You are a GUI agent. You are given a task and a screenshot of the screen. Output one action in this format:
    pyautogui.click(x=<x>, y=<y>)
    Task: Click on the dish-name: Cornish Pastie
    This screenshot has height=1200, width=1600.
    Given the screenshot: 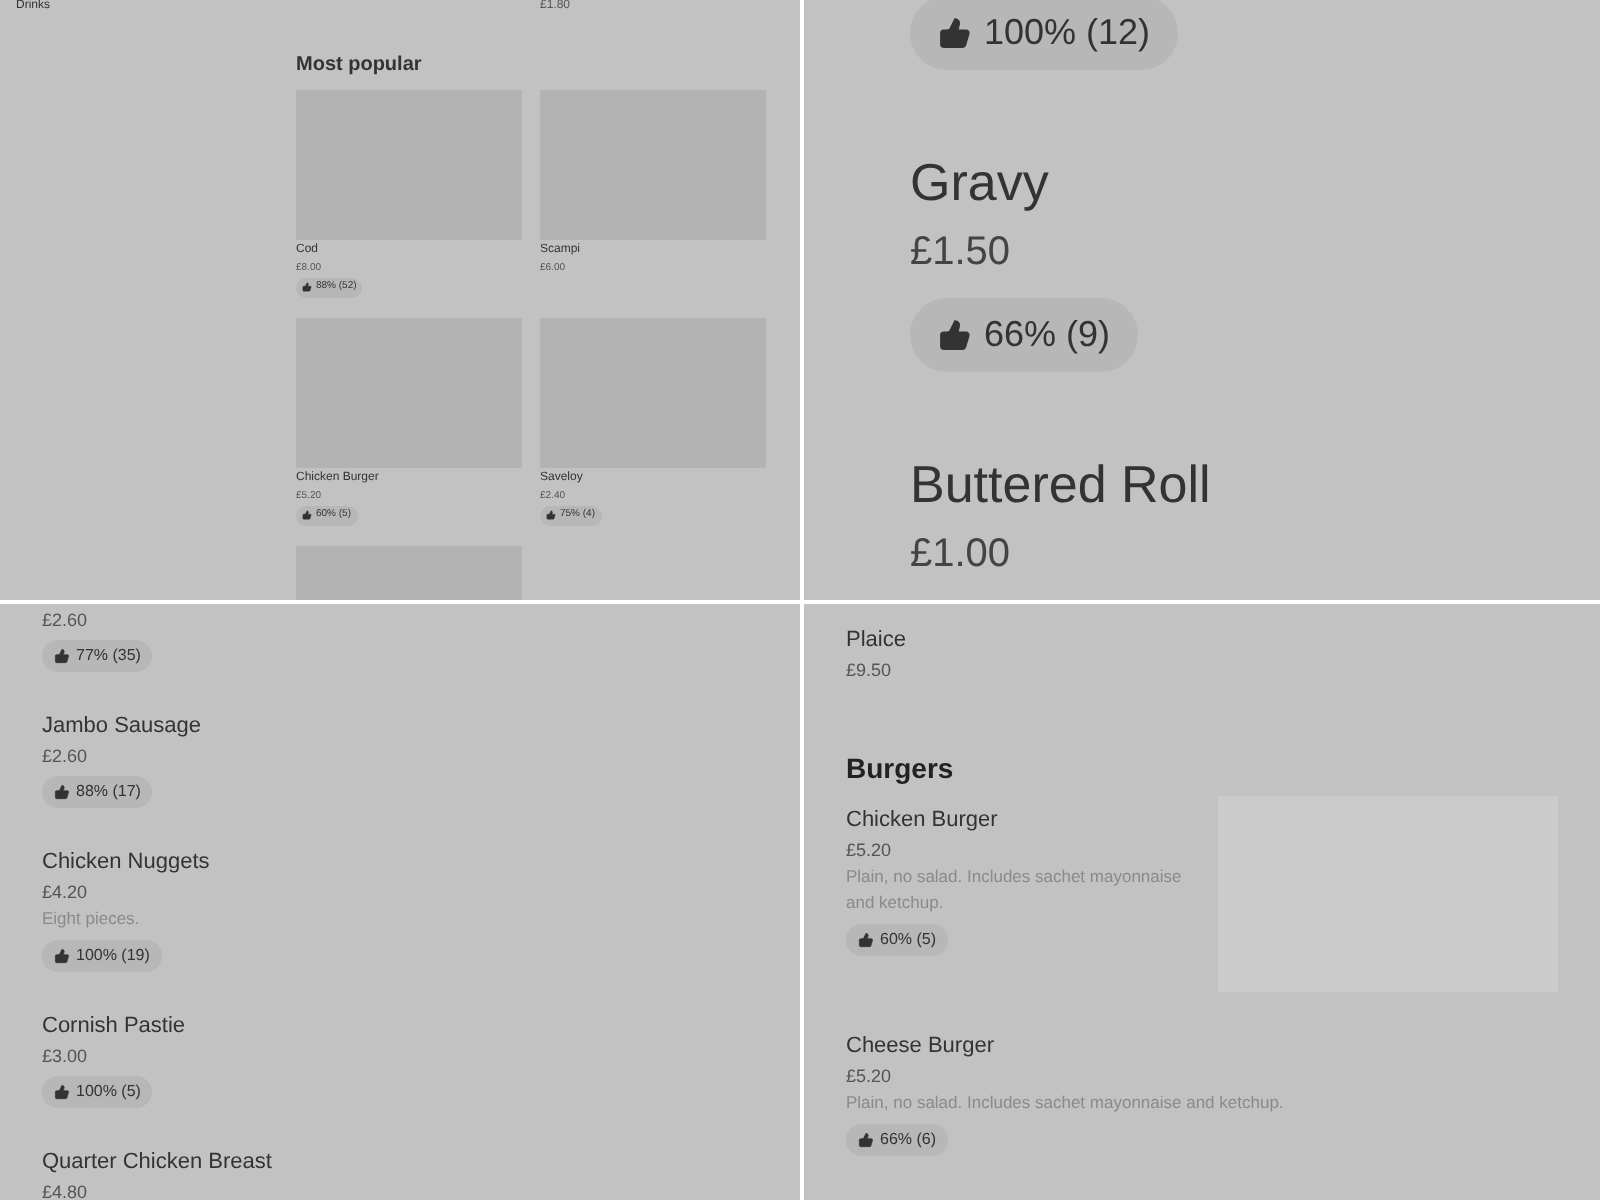 What is the action you would take?
    pyautogui.click(x=400, y=1026)
    